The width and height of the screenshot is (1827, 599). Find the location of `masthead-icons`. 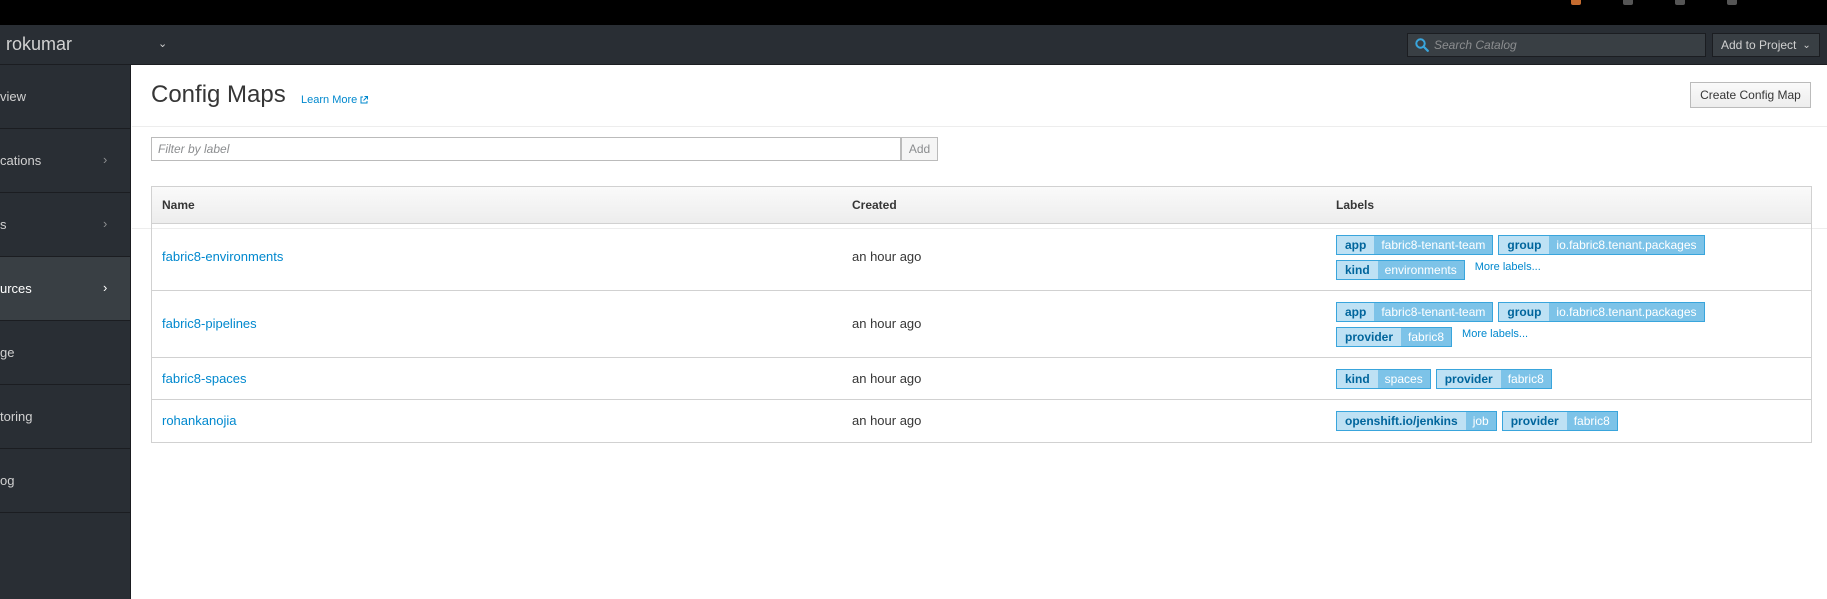

masthead-icons is located at coordinates (1654, 3).